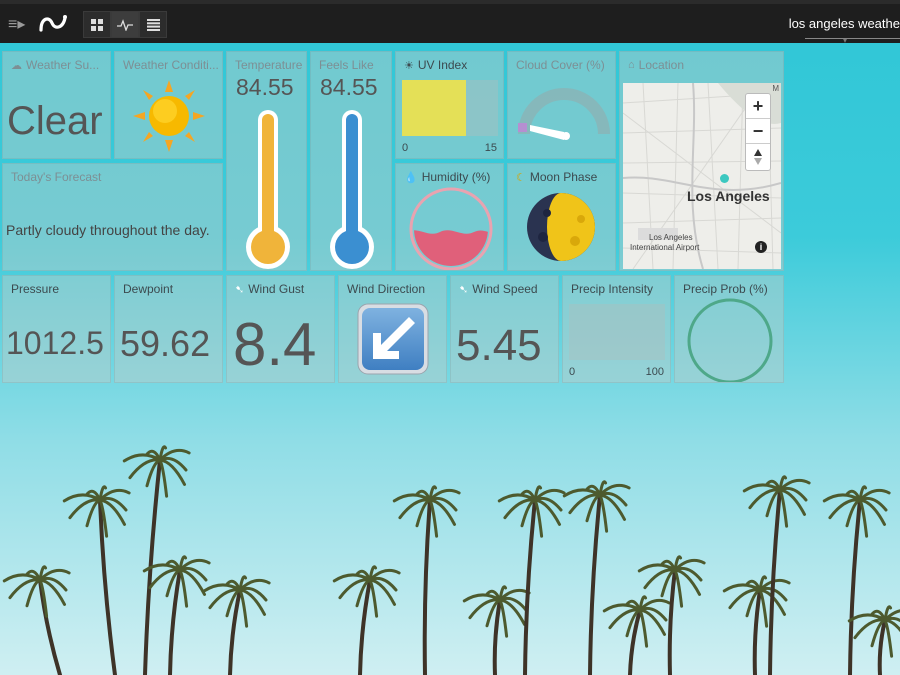  What do you see at coordinates (108, 230) in the screenshot?
I see `forecast-text: Partly cloudy throughout the day.` at bounding box center [108, 230].